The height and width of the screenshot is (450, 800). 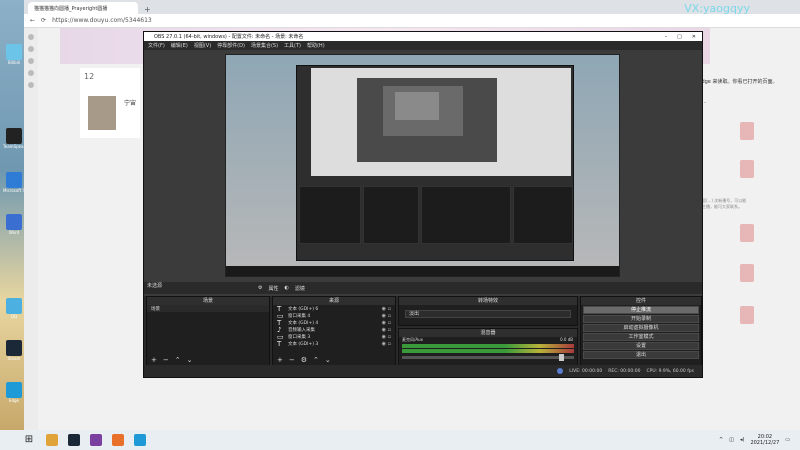 What do you see at coordinates (14, 52) in the screenshot?
I see `bilibili-icon` at bounding box center [14, 52].